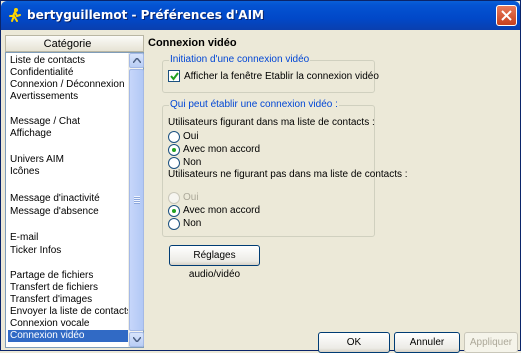 The height and width of the screenshot is (353, 521). I want to click on in-list-ask-label: Avec mon accord, so click(222, 149).